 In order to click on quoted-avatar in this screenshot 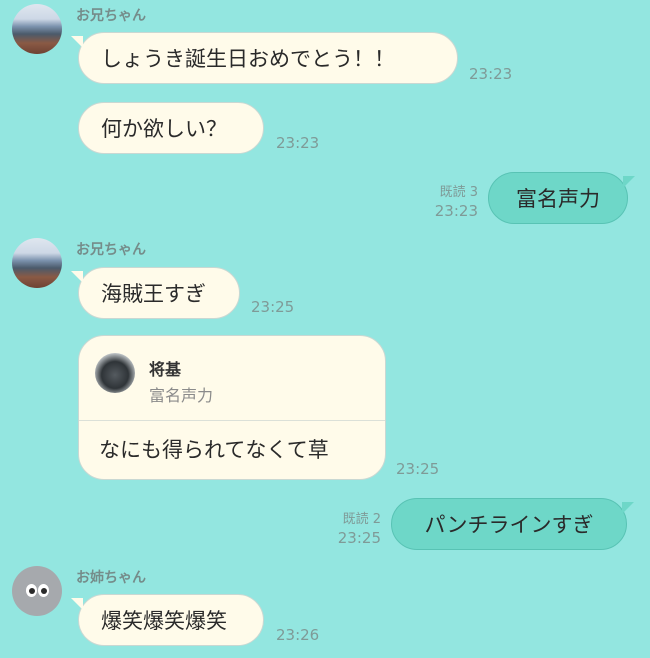, I will do `click(115, 373)`.